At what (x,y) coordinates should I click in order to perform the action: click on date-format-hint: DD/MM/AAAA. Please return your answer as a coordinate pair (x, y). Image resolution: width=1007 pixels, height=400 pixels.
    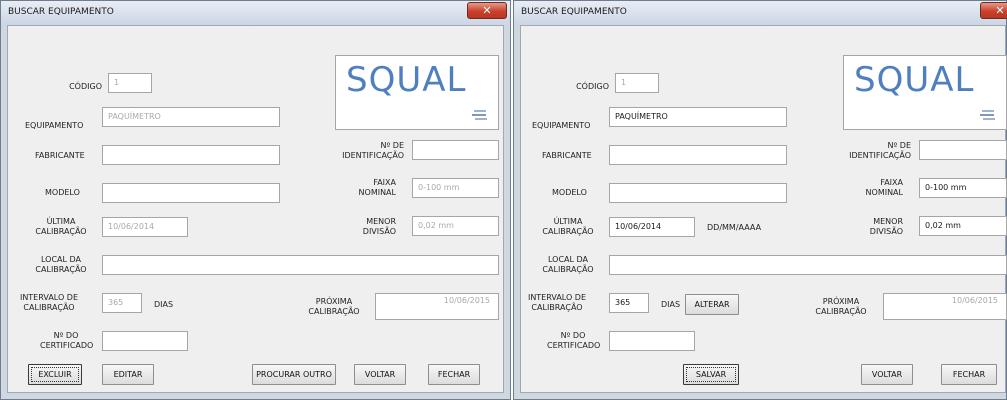
    Looking at the image, I should click on (734, 227).